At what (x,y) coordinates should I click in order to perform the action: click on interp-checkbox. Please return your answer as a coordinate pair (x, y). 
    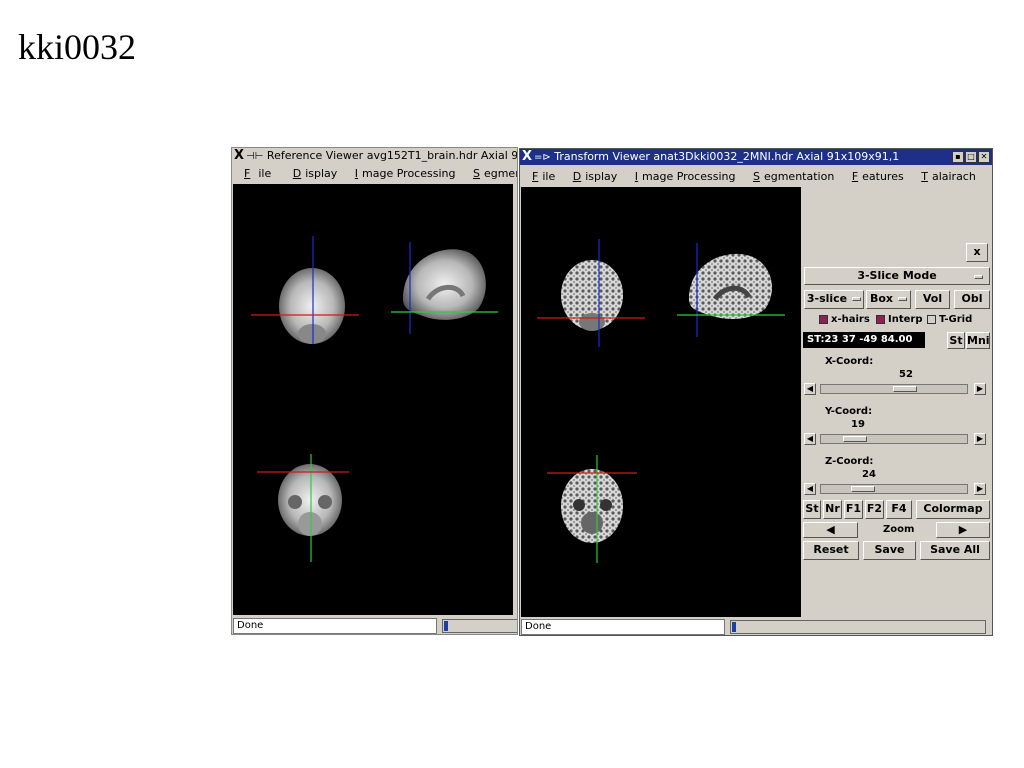
    Looking at the image, I should click on (880, 319).